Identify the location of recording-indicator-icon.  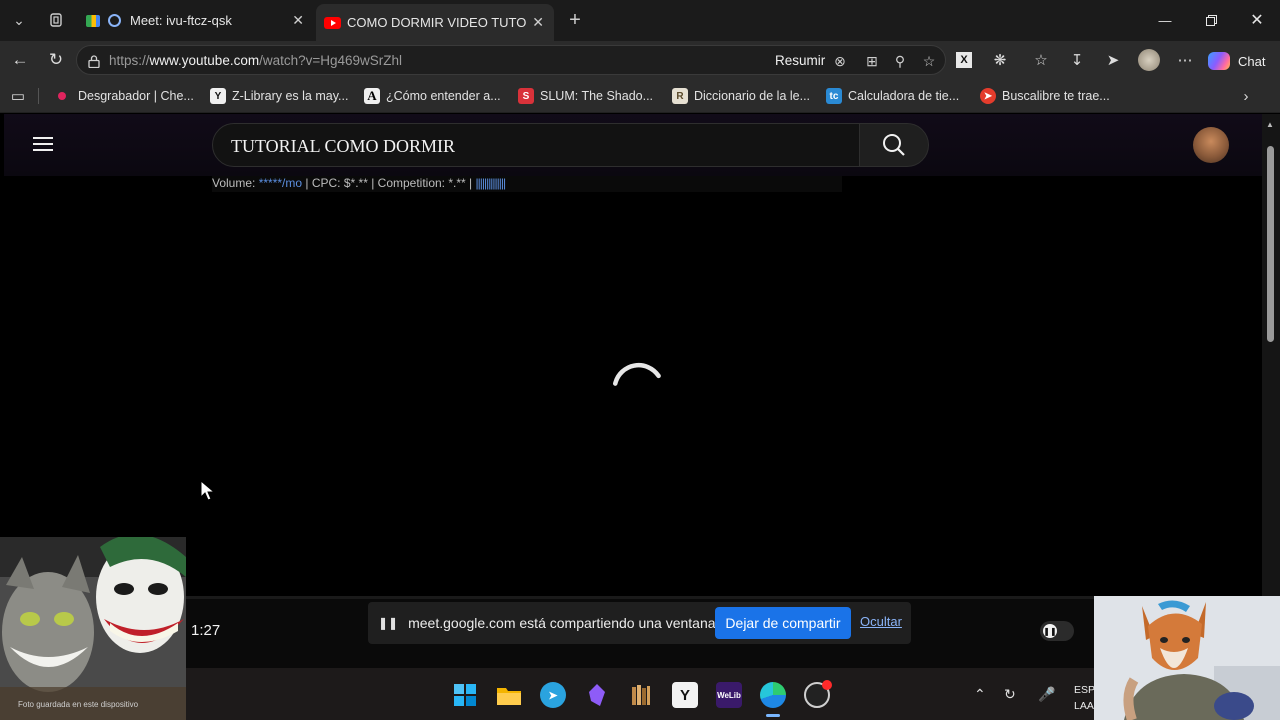
(114, 20).